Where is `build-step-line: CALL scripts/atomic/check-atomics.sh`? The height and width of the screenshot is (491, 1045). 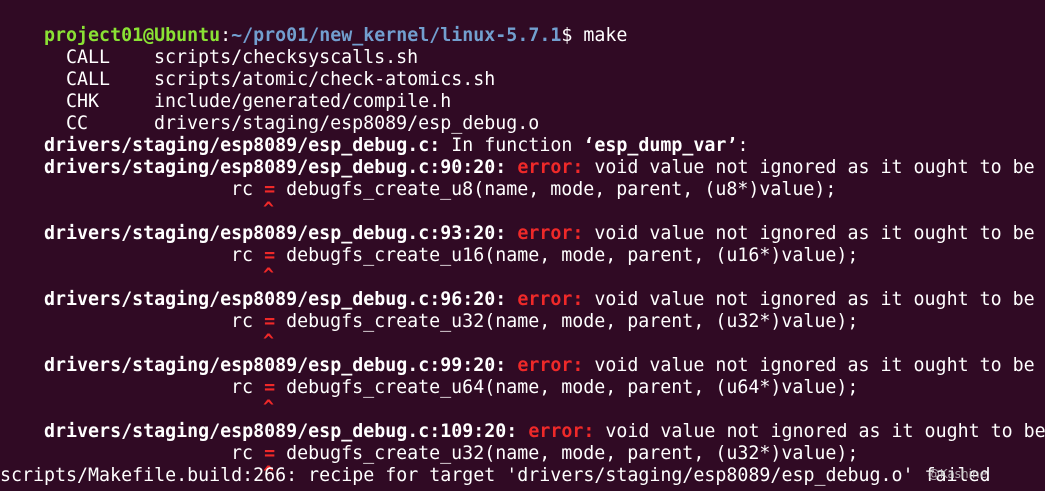 build-step-line: CALL scripts/atomic/check-atomics.sh is located at coordinates (247, 68).